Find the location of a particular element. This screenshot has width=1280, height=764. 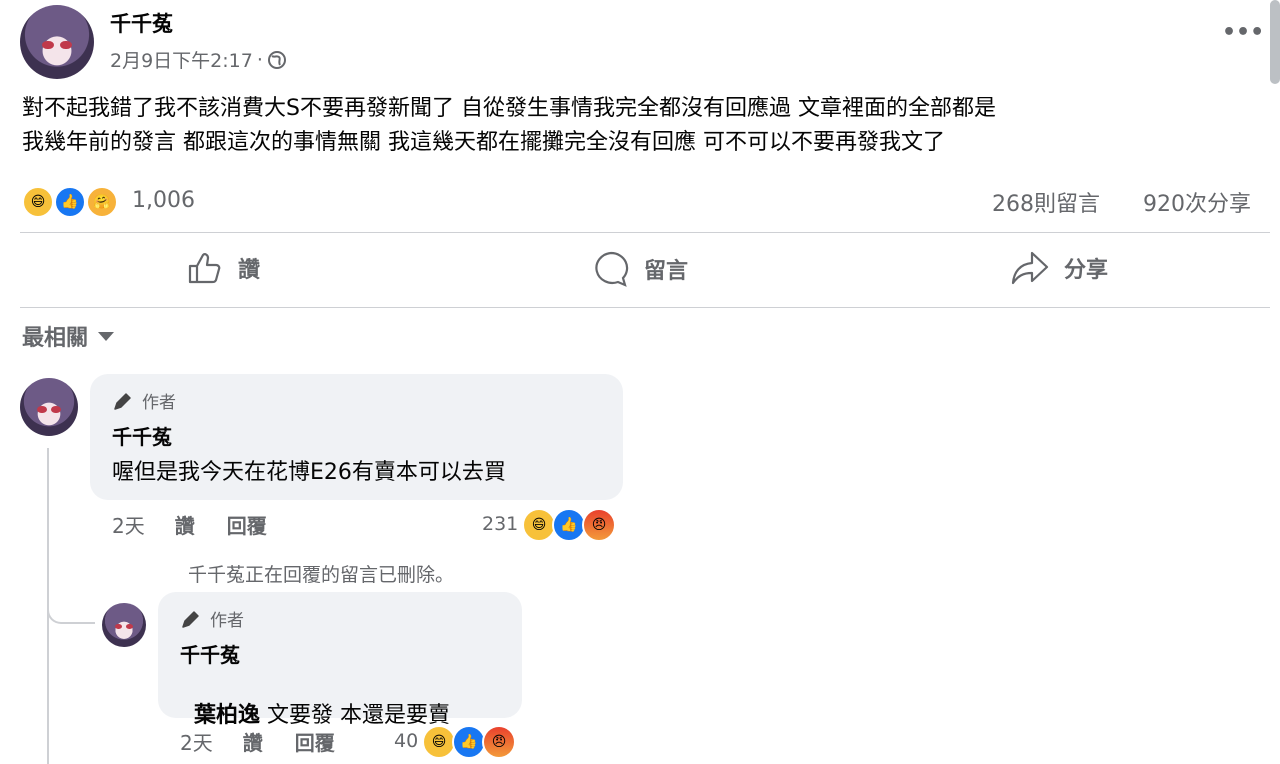

comment-sort-label: 最相關 is located at coordinates (55, 338).